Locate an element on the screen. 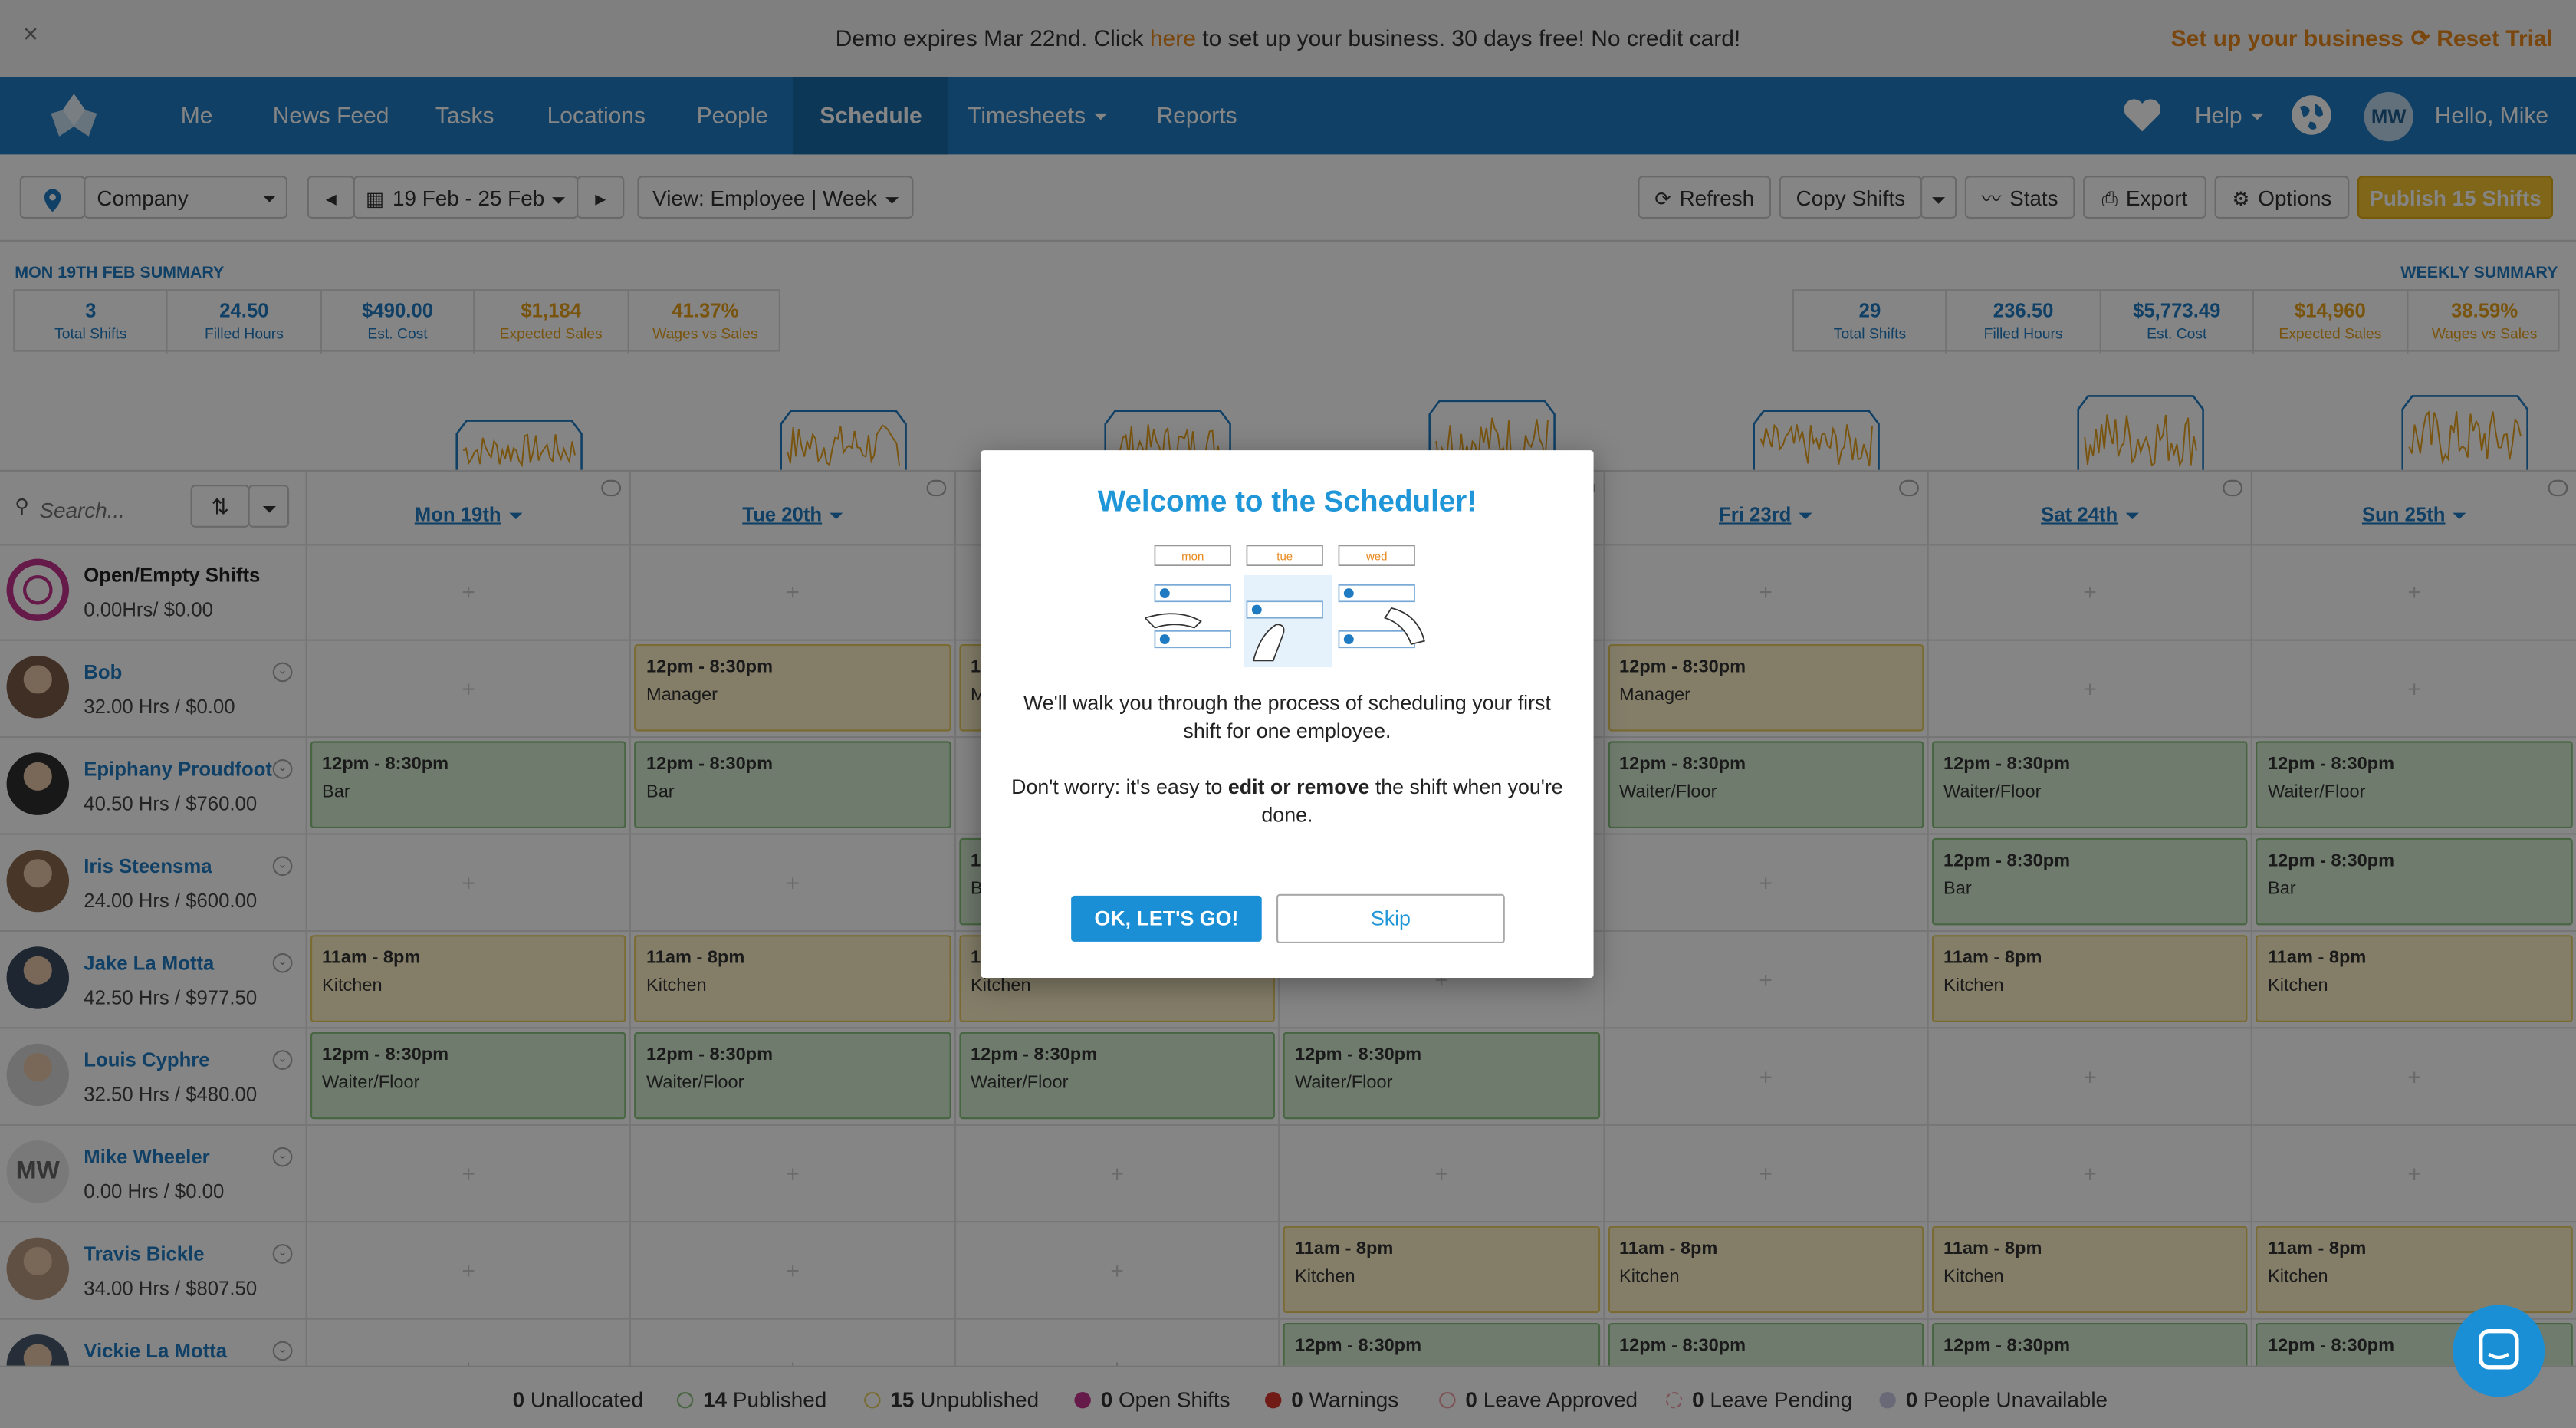 The width and height of the screenshot is (2576, 1428). modal-title: Welcome to the Scheduler! is located at coordinates (1287, 501).